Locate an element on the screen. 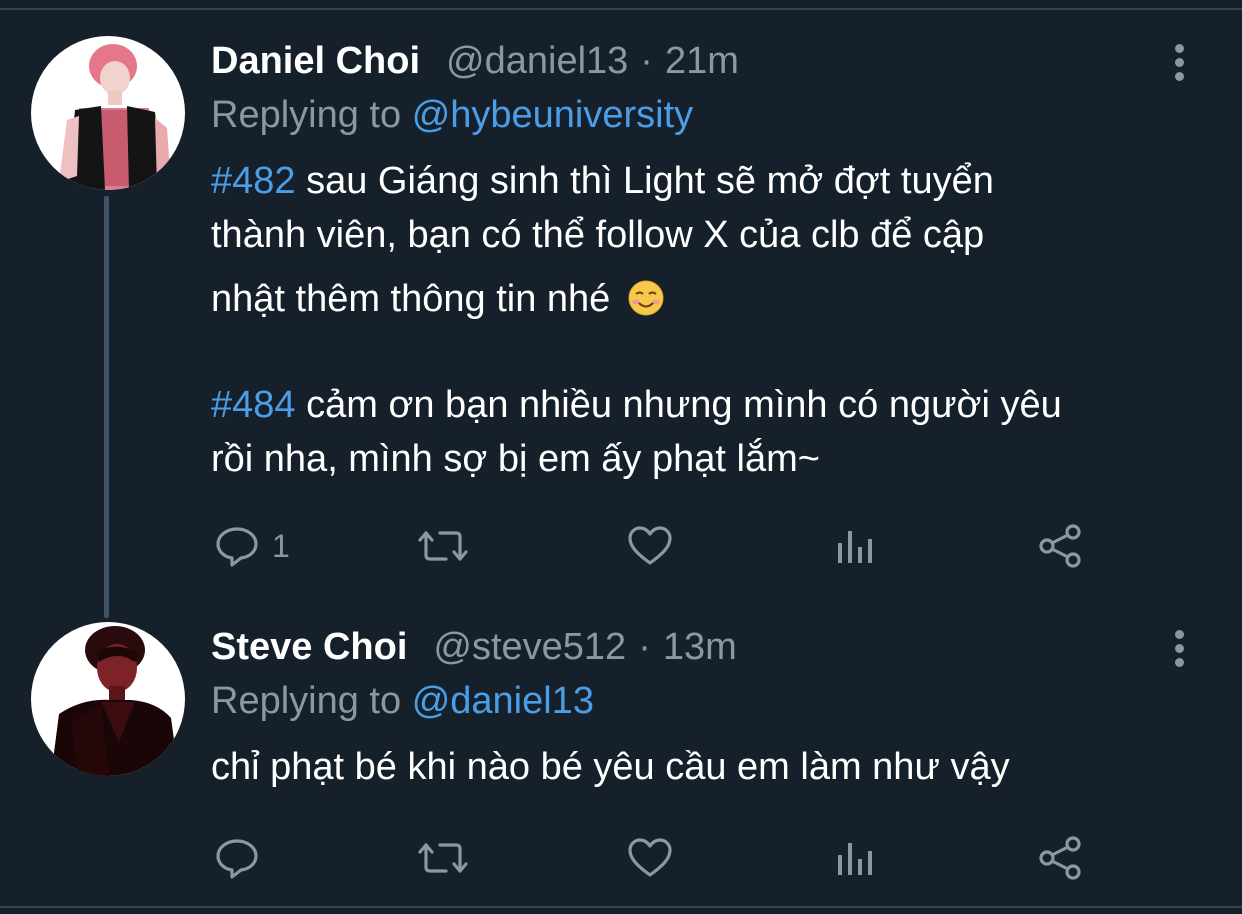  body-line: nhật thêm thông tin nhé is located at coordinates (411, 299).